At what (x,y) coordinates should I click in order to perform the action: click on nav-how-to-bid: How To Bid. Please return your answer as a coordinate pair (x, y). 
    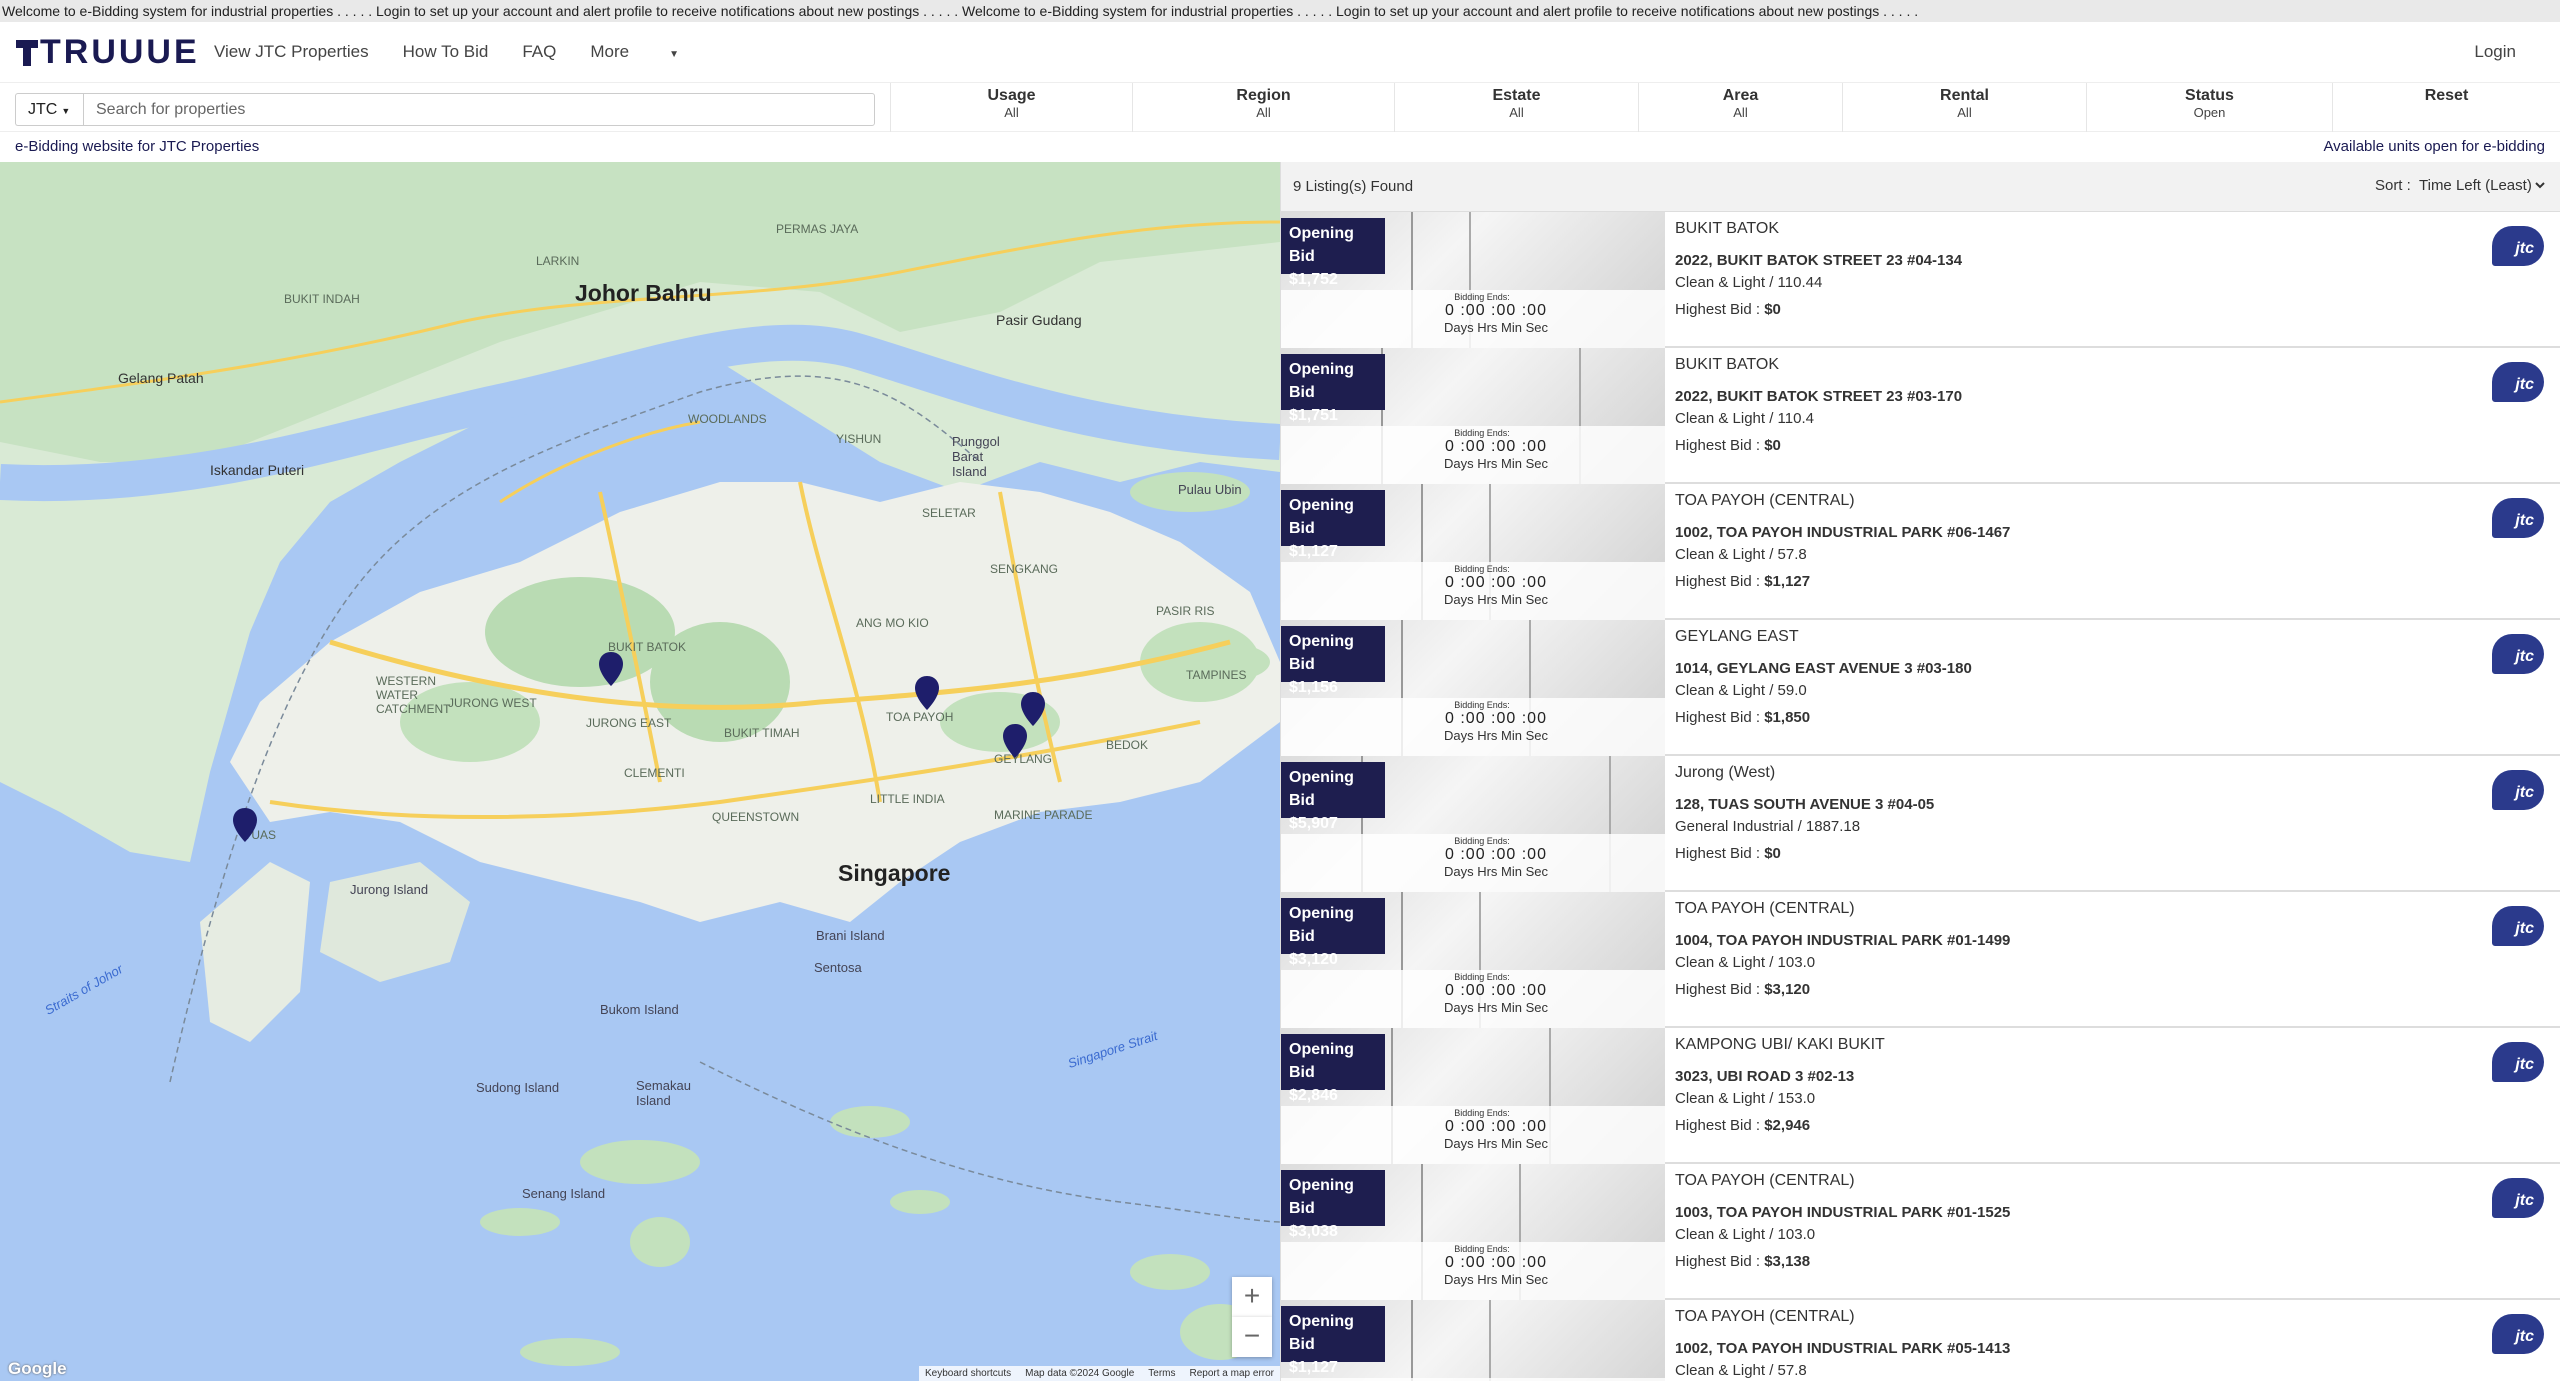
    Looking at the image, I should click on (446, 52).